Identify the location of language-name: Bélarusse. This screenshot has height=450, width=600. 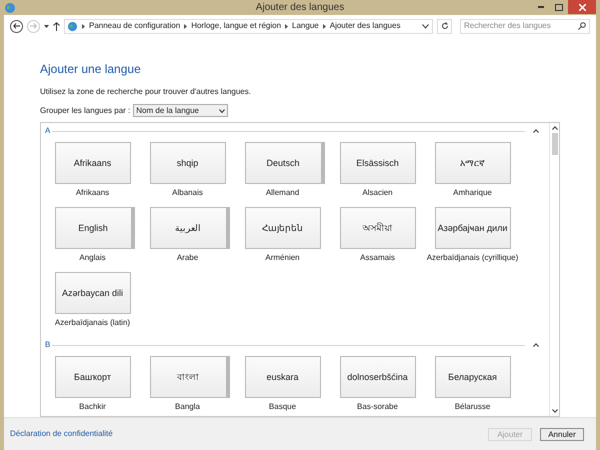
(472, 407).